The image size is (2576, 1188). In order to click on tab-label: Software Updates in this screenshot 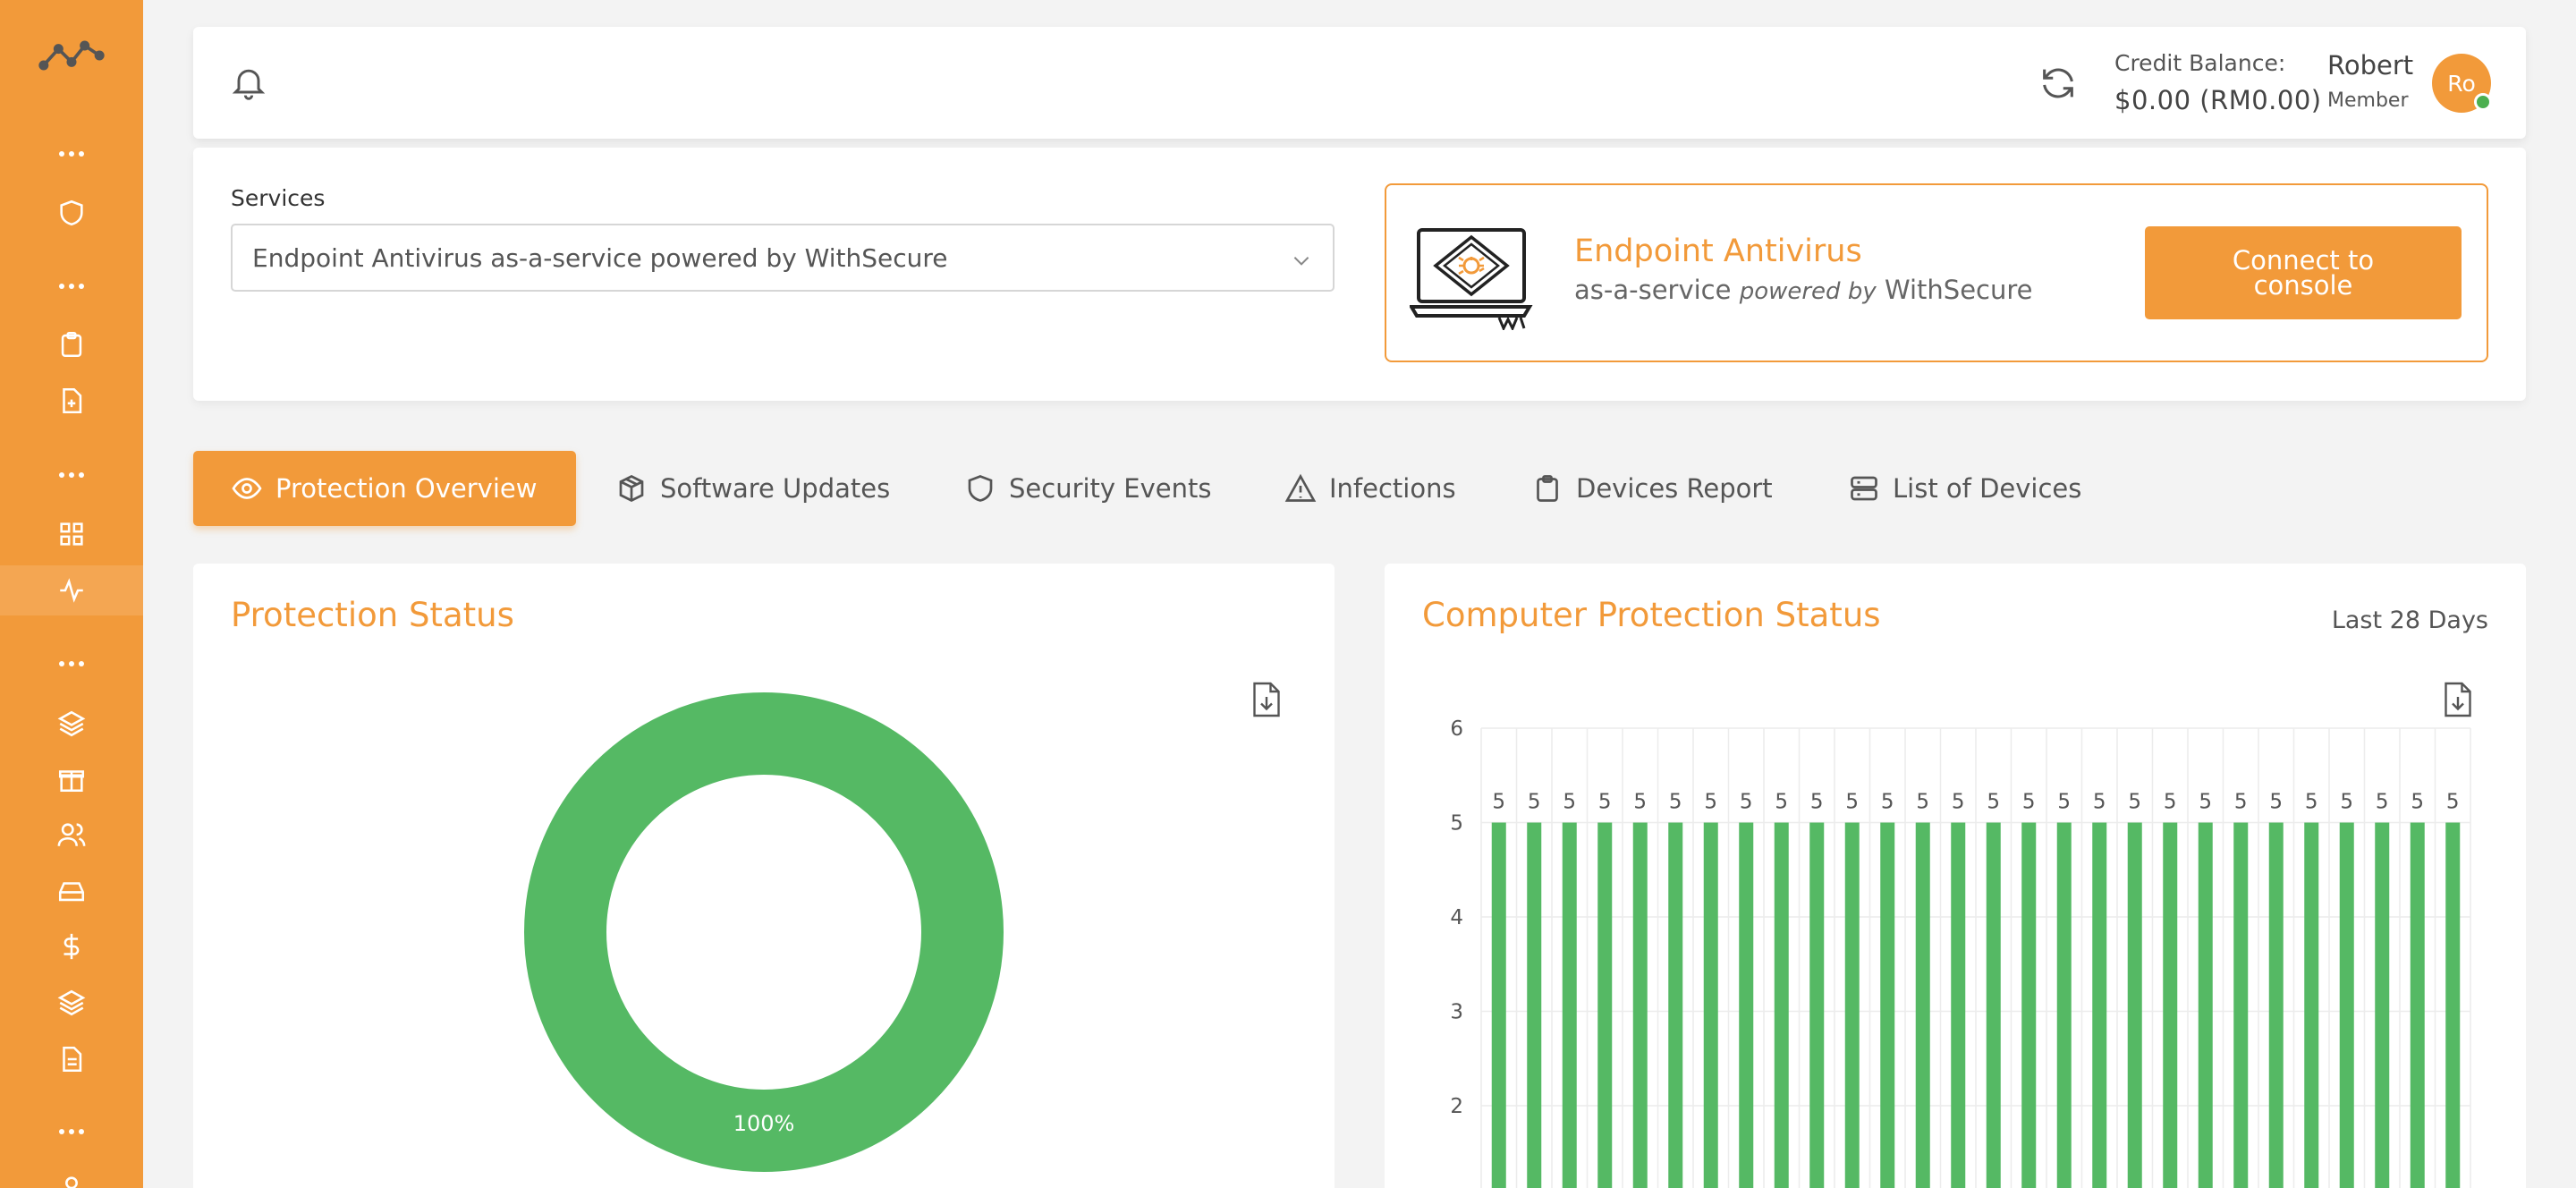, I will do `click(775, 488)`.